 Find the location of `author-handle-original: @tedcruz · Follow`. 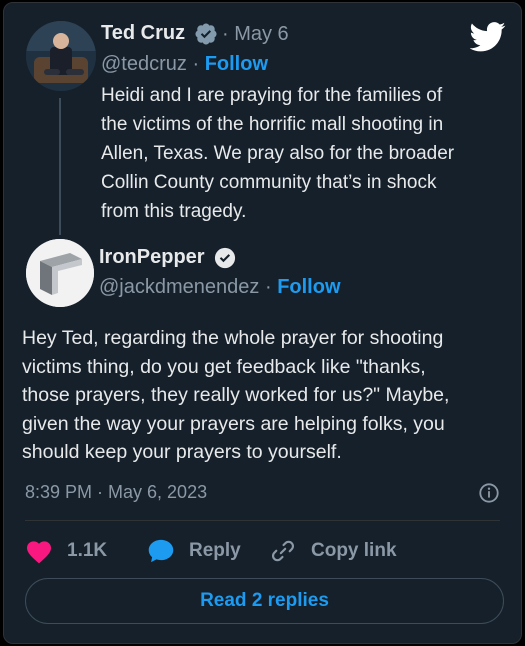

author-handle-original: @tedcruz · Follow is located at coordinates (184, 64).